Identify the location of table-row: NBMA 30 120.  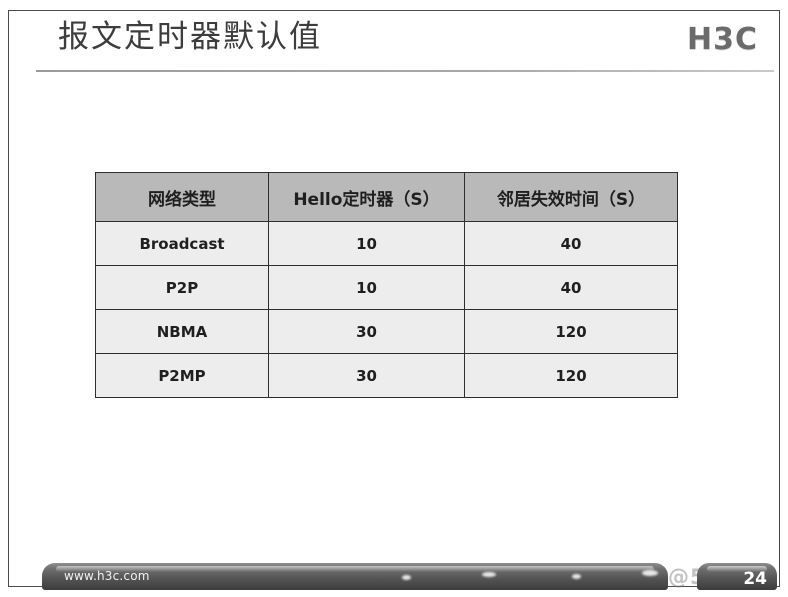
(386, 331).